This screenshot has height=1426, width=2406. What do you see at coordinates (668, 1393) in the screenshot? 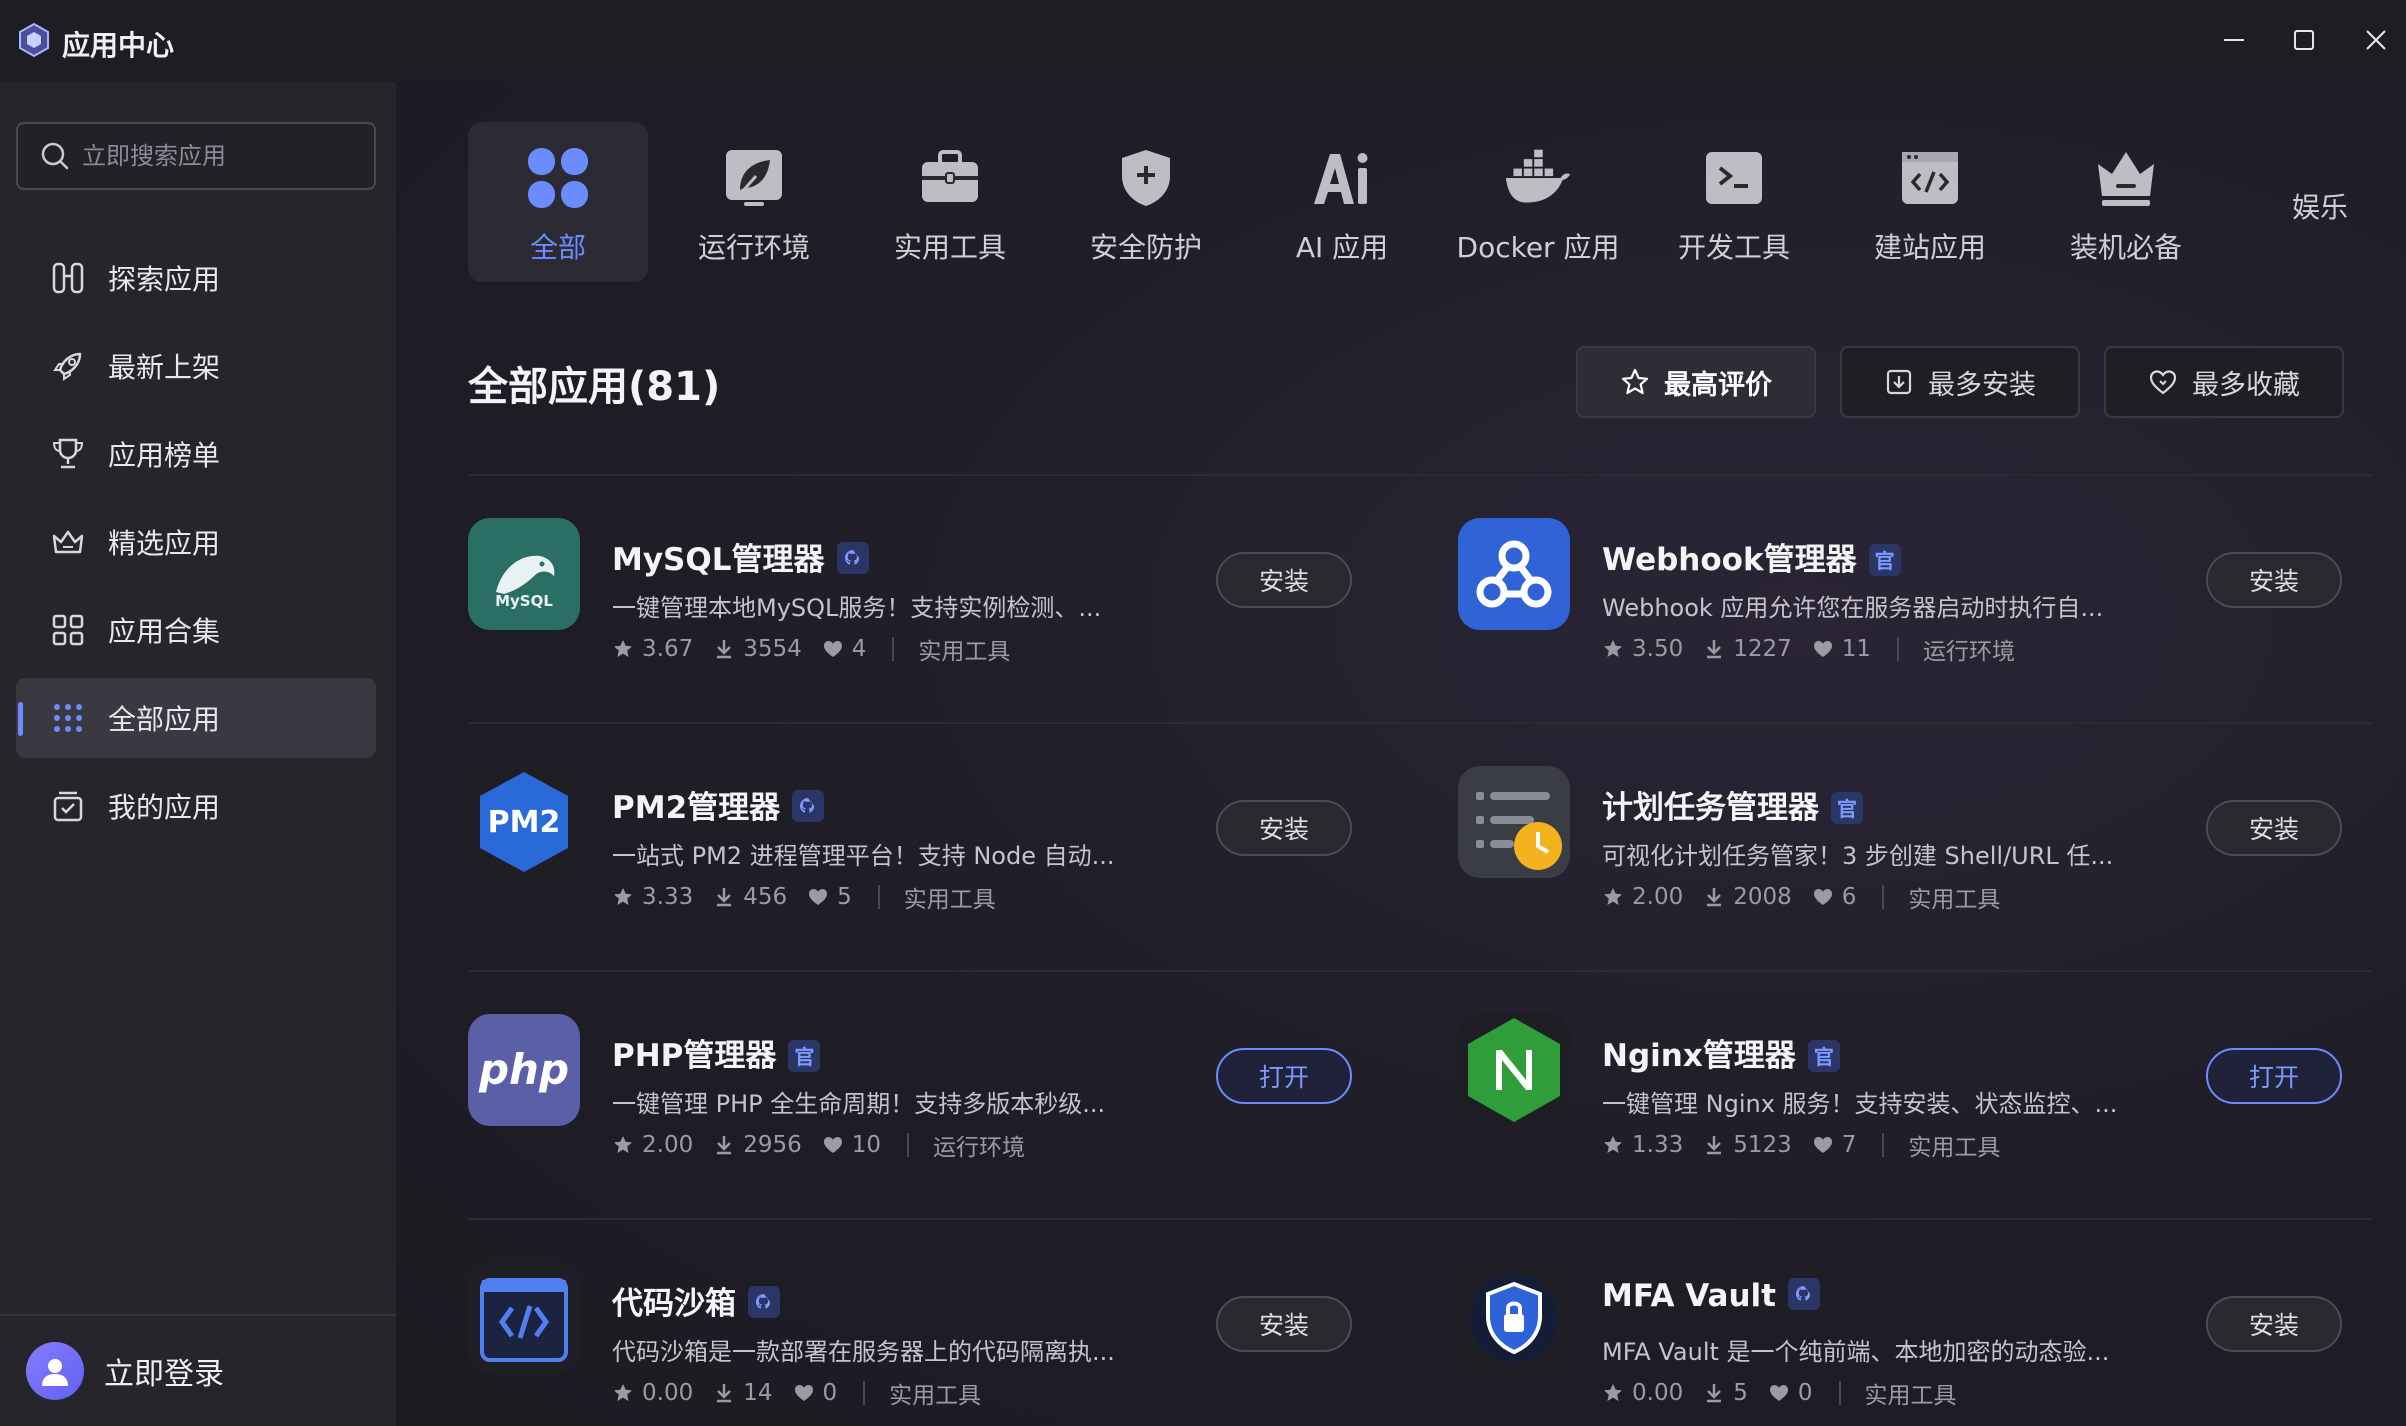
I see `rating-value: 0.00` at bounding box center [668, 1393].